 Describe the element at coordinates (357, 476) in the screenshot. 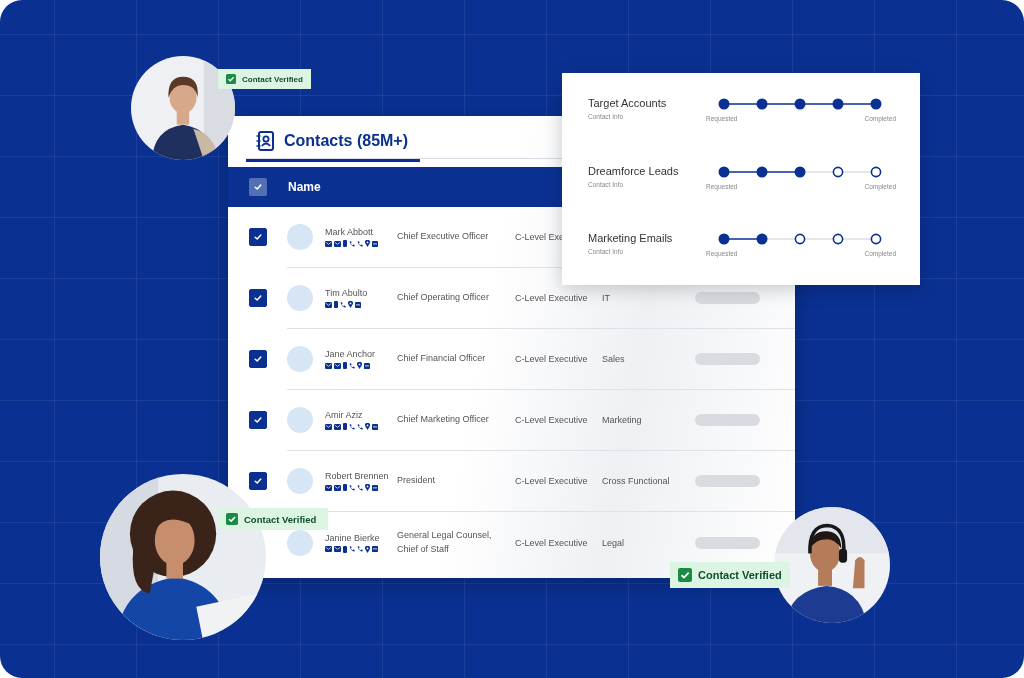

I see `contact-name: Robert Brennen` at that location.